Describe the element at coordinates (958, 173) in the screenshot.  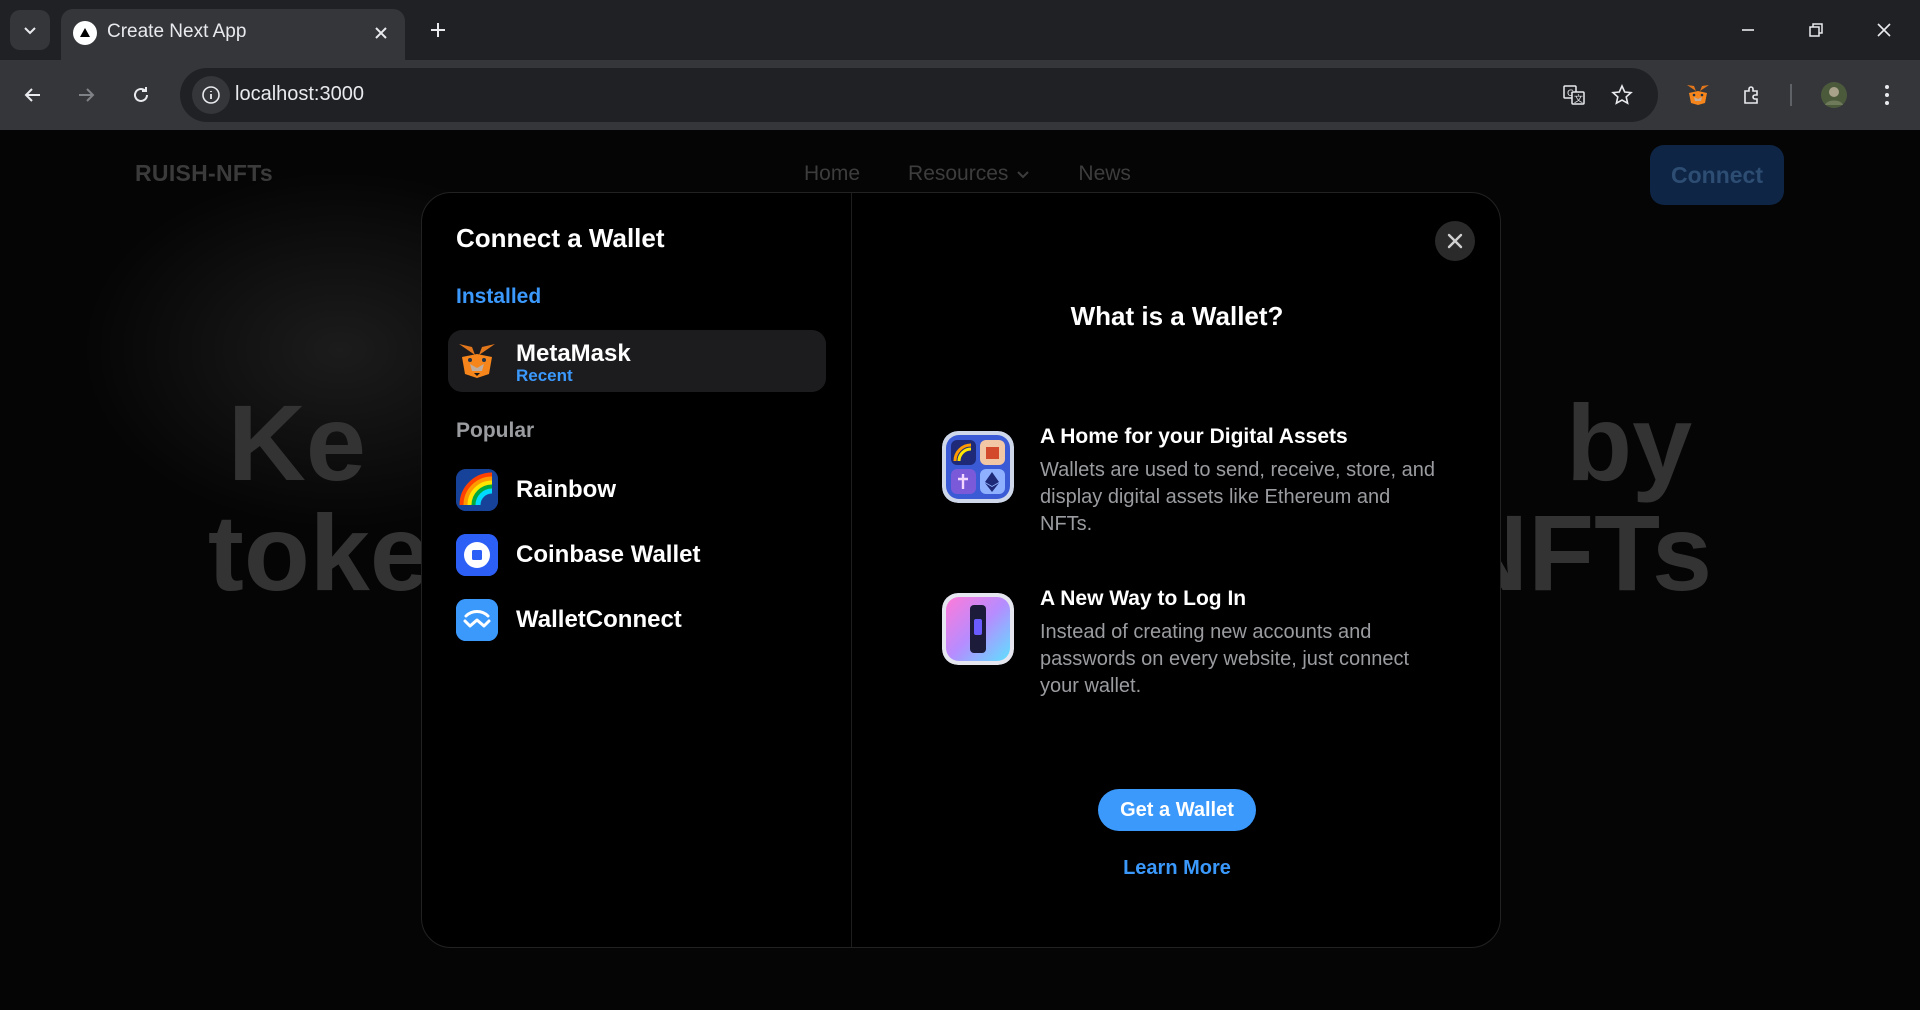
I see `nav-resources-label: Resources` at that location.